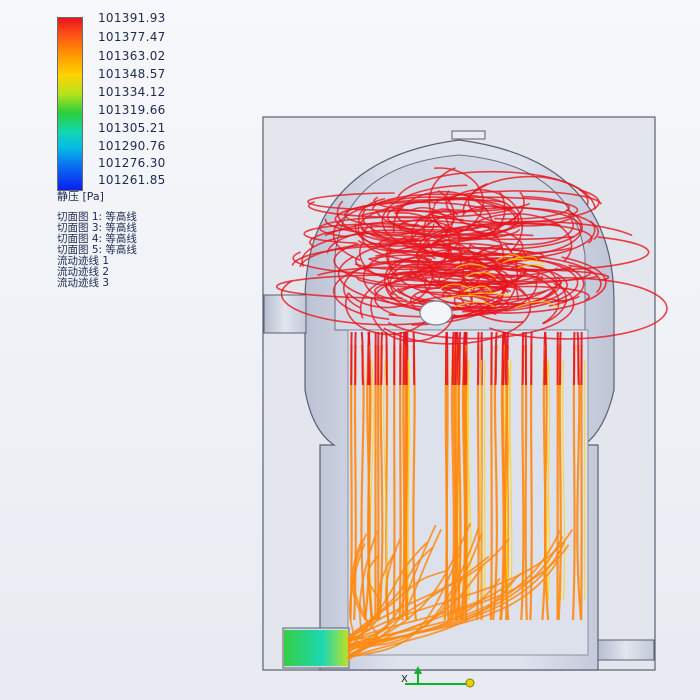 The width and height of the screenshot is (700, 700). What do you see at coordinates (436, 313) in the screenshot?
I see `center-hole` at bounding box center [436, 313].